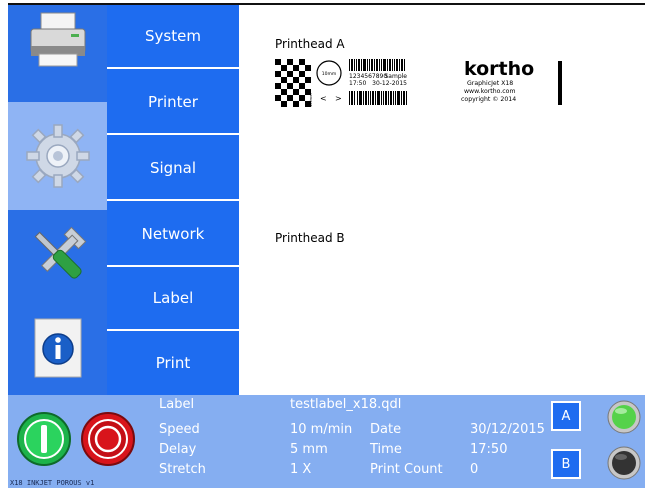  I want to click on control-buttons, so click(76, 439).